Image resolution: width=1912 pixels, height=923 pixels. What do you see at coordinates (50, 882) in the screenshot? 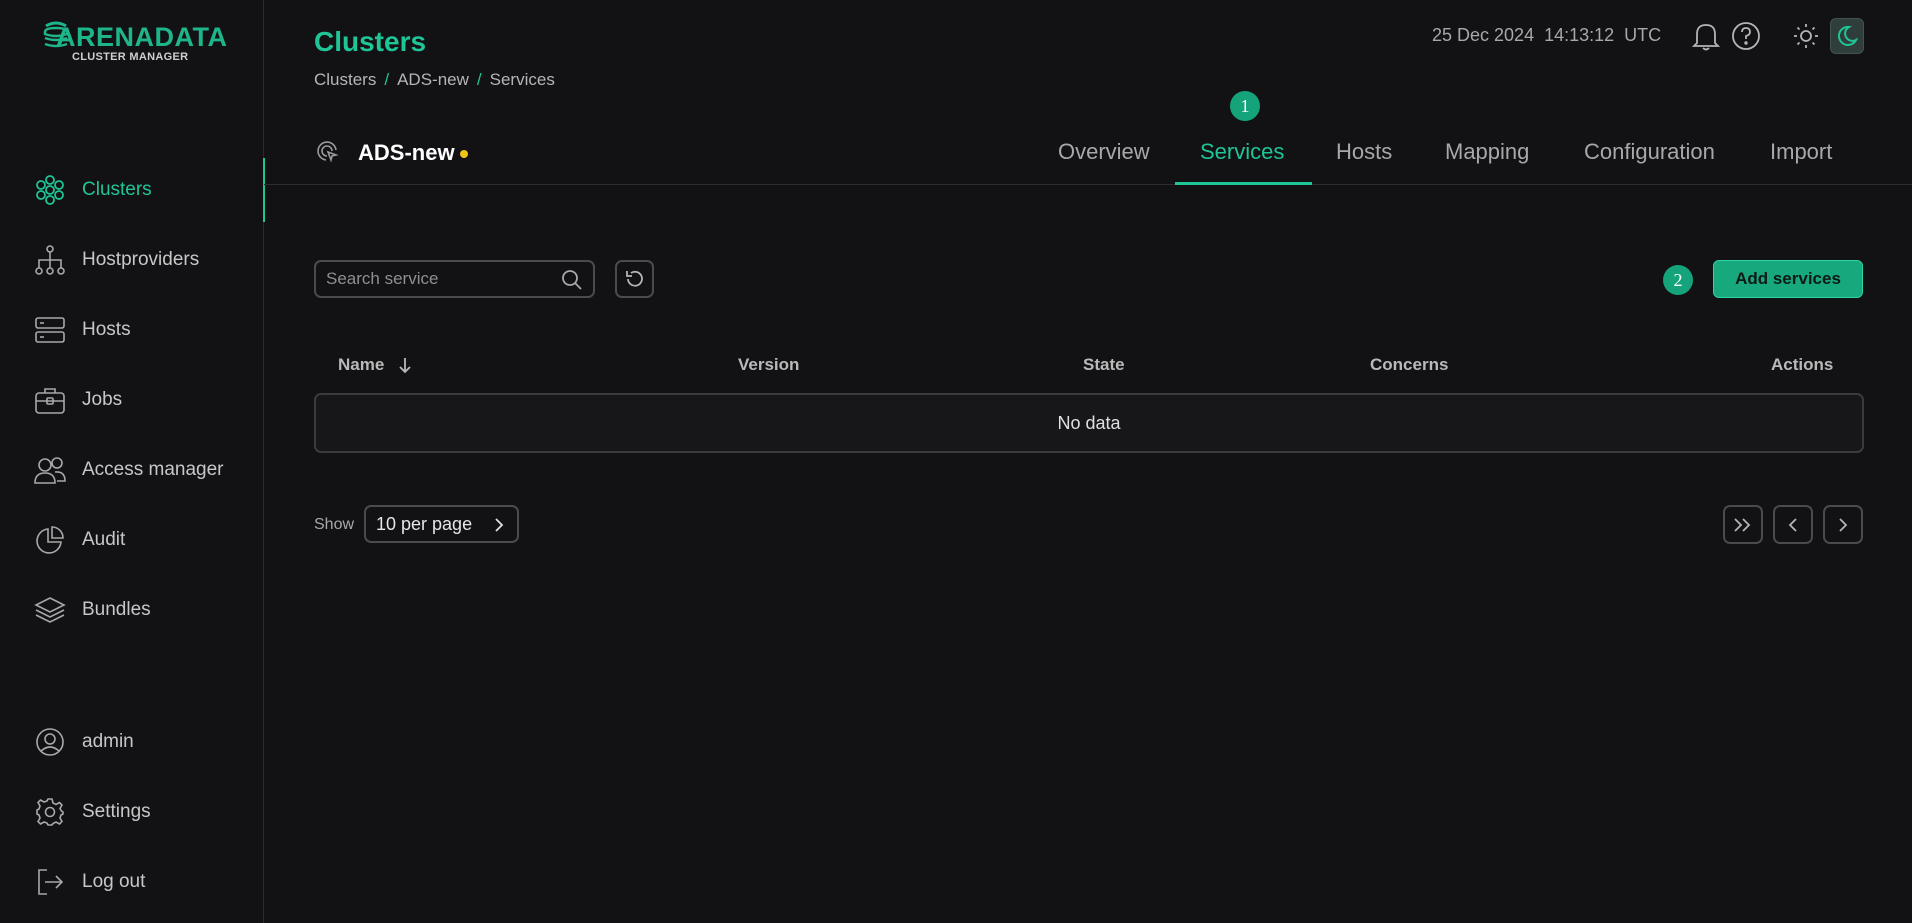
I see `logout-icon` at bounding box center [50, 882].